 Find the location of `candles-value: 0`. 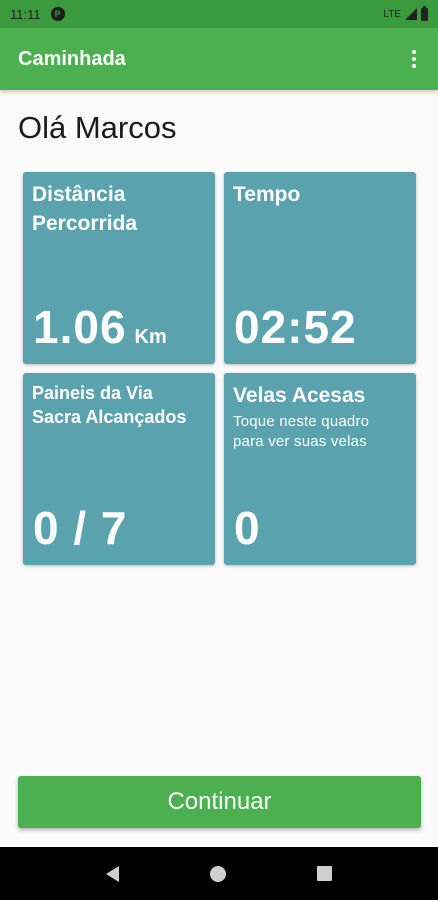

candles-value: 0 is located at coordinates (247, 528).